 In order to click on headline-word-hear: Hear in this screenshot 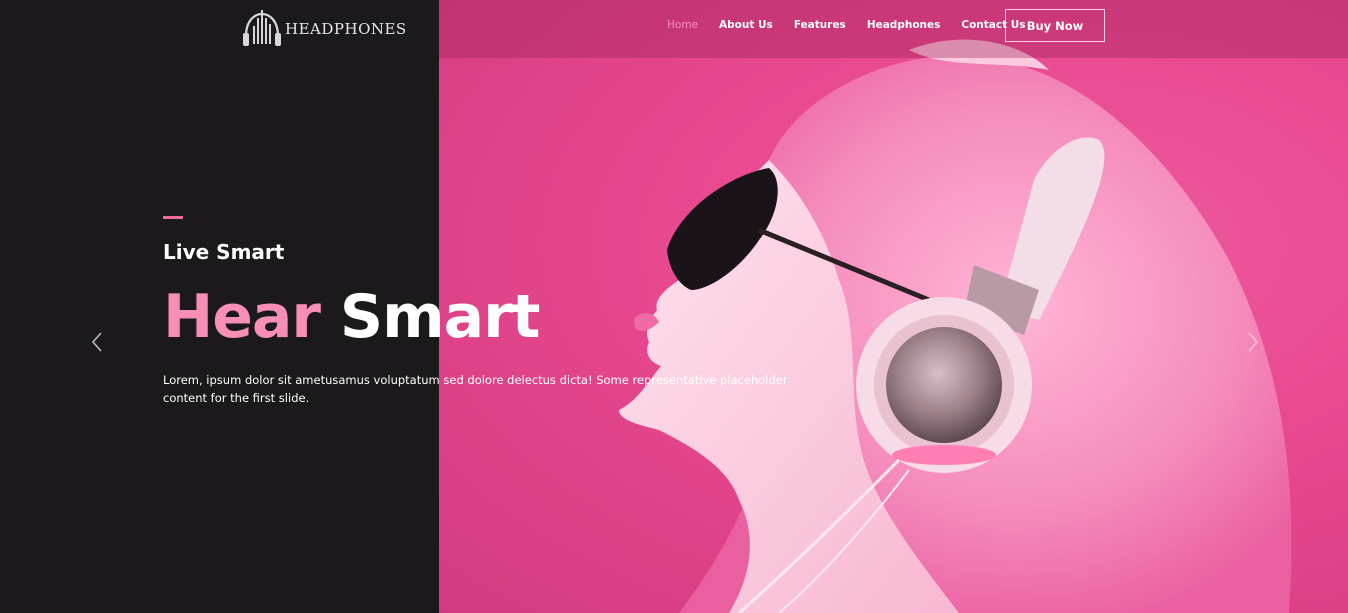, I will do `click(242, 317)`.